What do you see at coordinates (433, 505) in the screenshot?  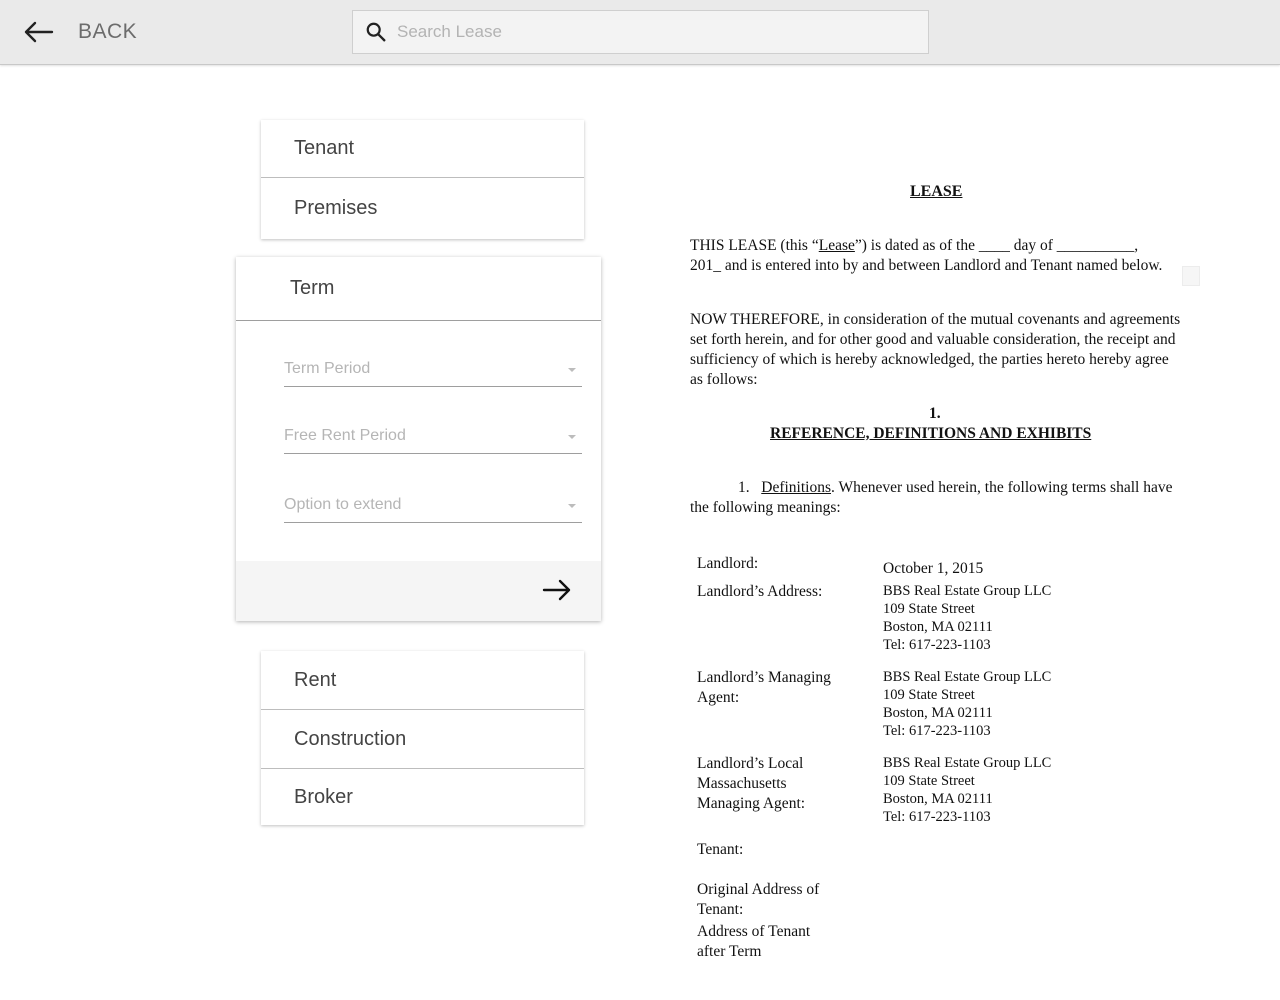 I see `option-to-extend-select: Option to extend` at bounding box center [433, 505].